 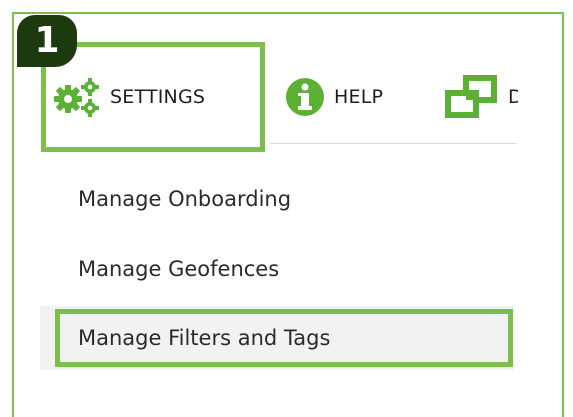 What do you see at coordinates (78, 97) in the screenshot?
I see `gears-icon` at bounding box center [78, 97].